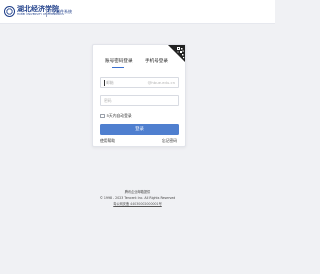 Image resolution: width=320 pixels, height=274 pixels. I want to click on remember-checkbox, so click(102, 115).